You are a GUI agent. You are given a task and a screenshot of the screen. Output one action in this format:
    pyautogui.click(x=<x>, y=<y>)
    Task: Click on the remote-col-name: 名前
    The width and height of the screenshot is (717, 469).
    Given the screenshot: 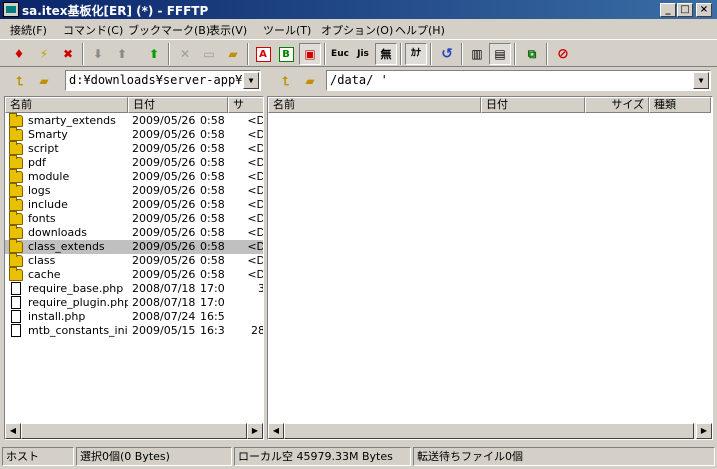 What is the action you would take?
    pyautogui.click(x=374, y=105)
    